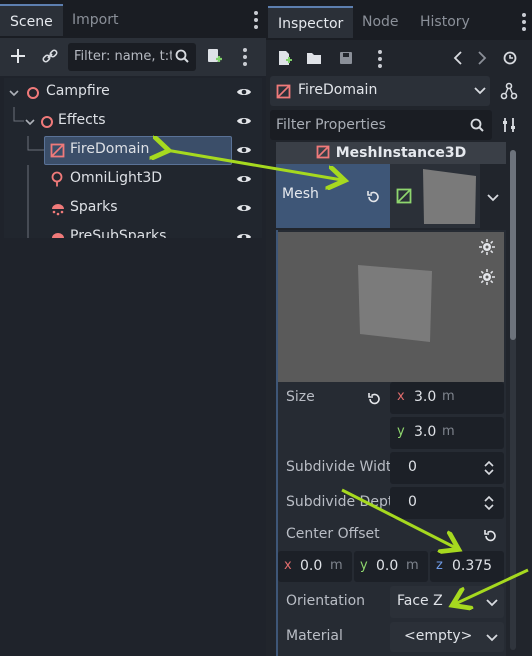 The width and height of the screenshot is (532, 656). Describe the element at coordinates (380, 60) in the screenshot. I see `resource-menu-icon` at that location.